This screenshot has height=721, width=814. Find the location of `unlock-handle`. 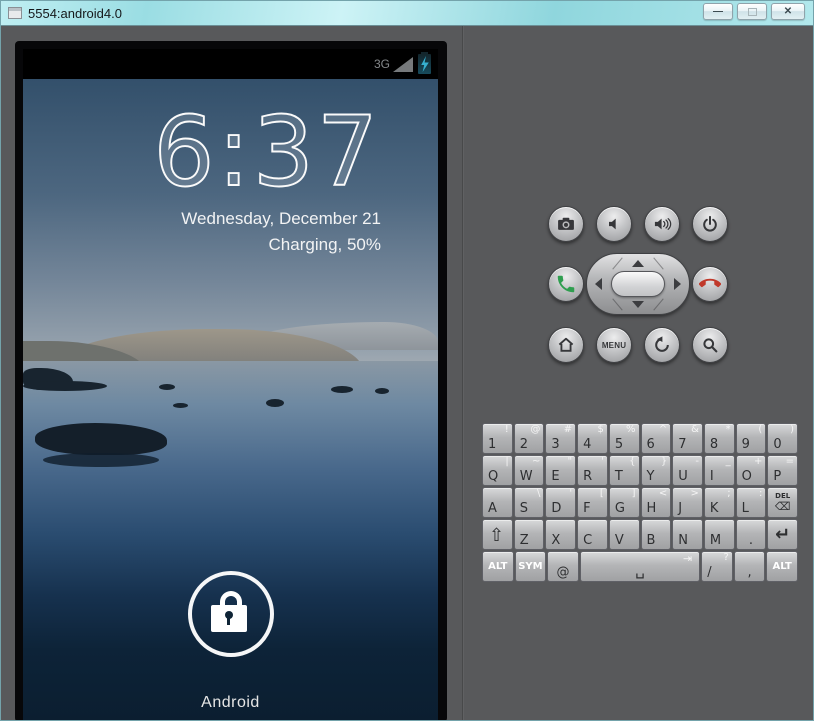

unlock-handle is located at coordinates (230, 614).